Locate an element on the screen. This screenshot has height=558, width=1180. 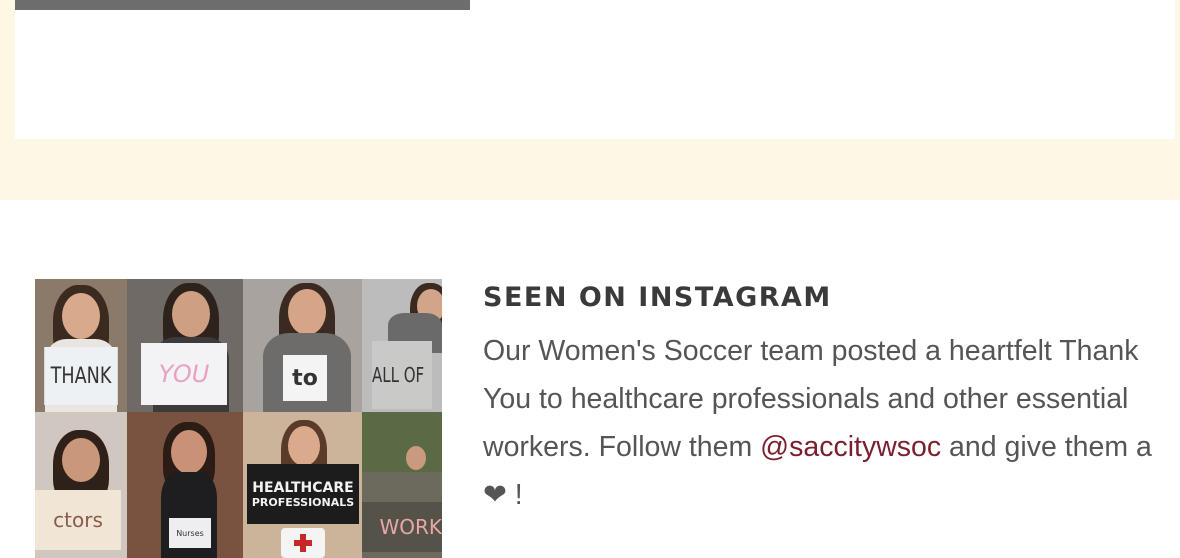
instagram-handle-link: @saccitywsoc is located at coordinates (850, 447).